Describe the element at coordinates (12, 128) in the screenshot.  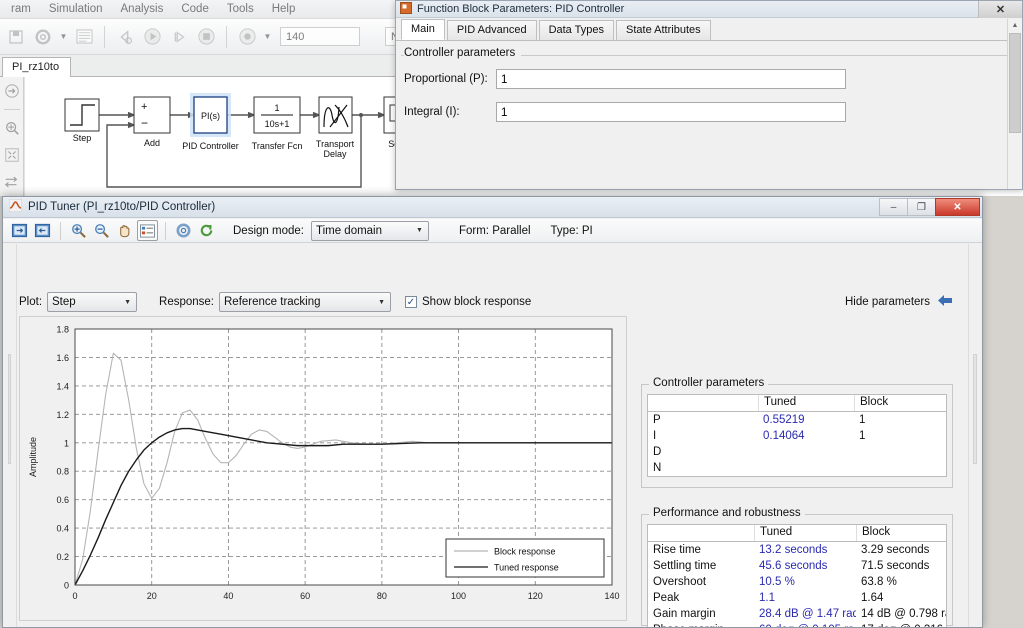
I see `zoom-icon` at that location.